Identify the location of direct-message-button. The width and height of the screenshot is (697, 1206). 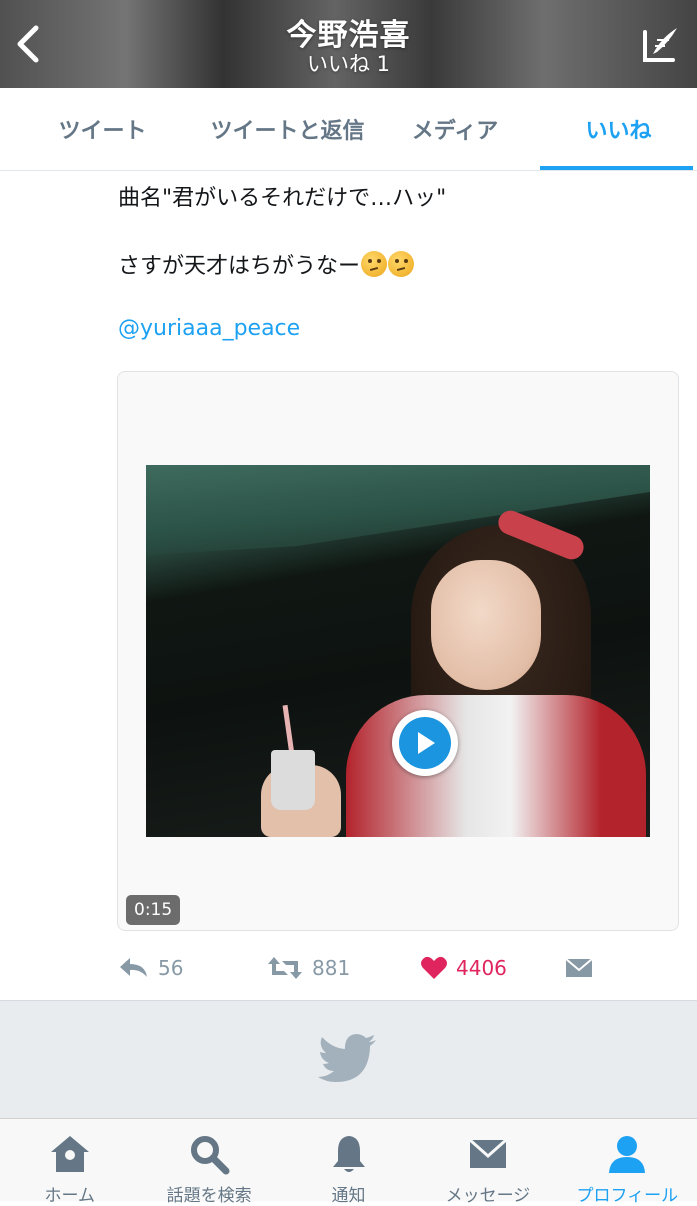
(579, 968).